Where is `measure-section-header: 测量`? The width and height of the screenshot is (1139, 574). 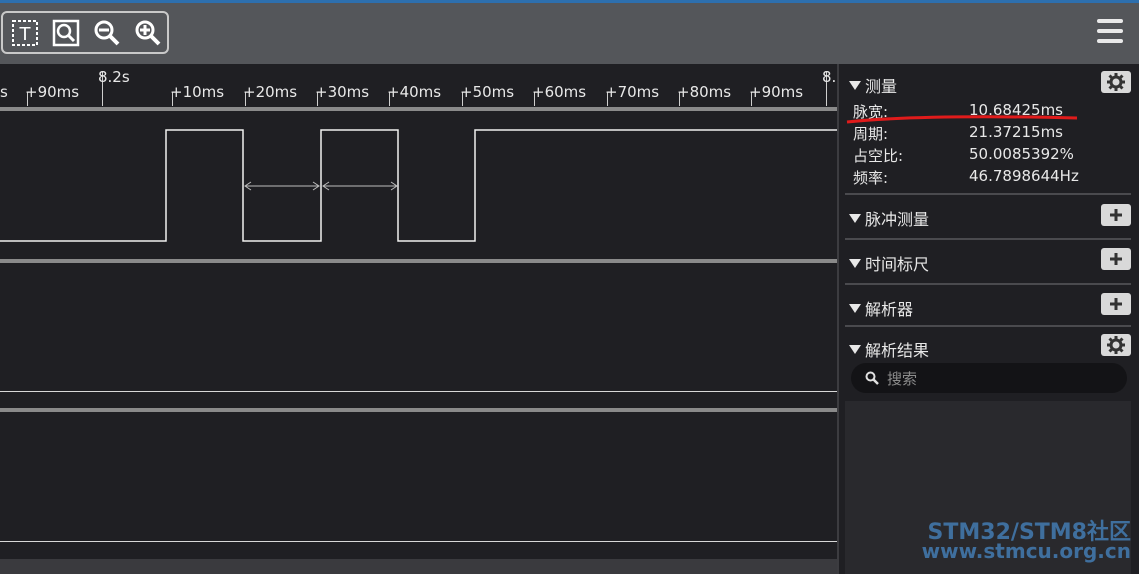
measure-section-header: 测量 is located at coordinates (873, 85).